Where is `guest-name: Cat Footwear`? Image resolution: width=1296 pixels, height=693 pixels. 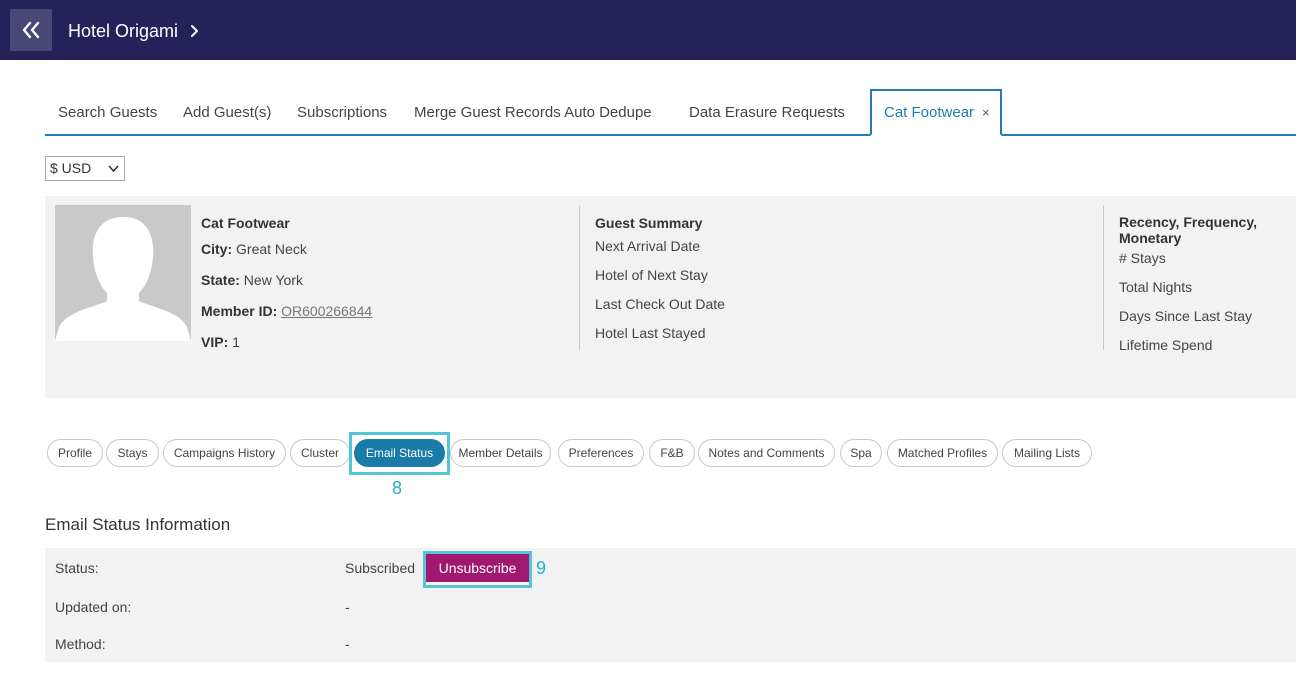
guest-name: Cat Footwear is located at coordinates (245, 223).